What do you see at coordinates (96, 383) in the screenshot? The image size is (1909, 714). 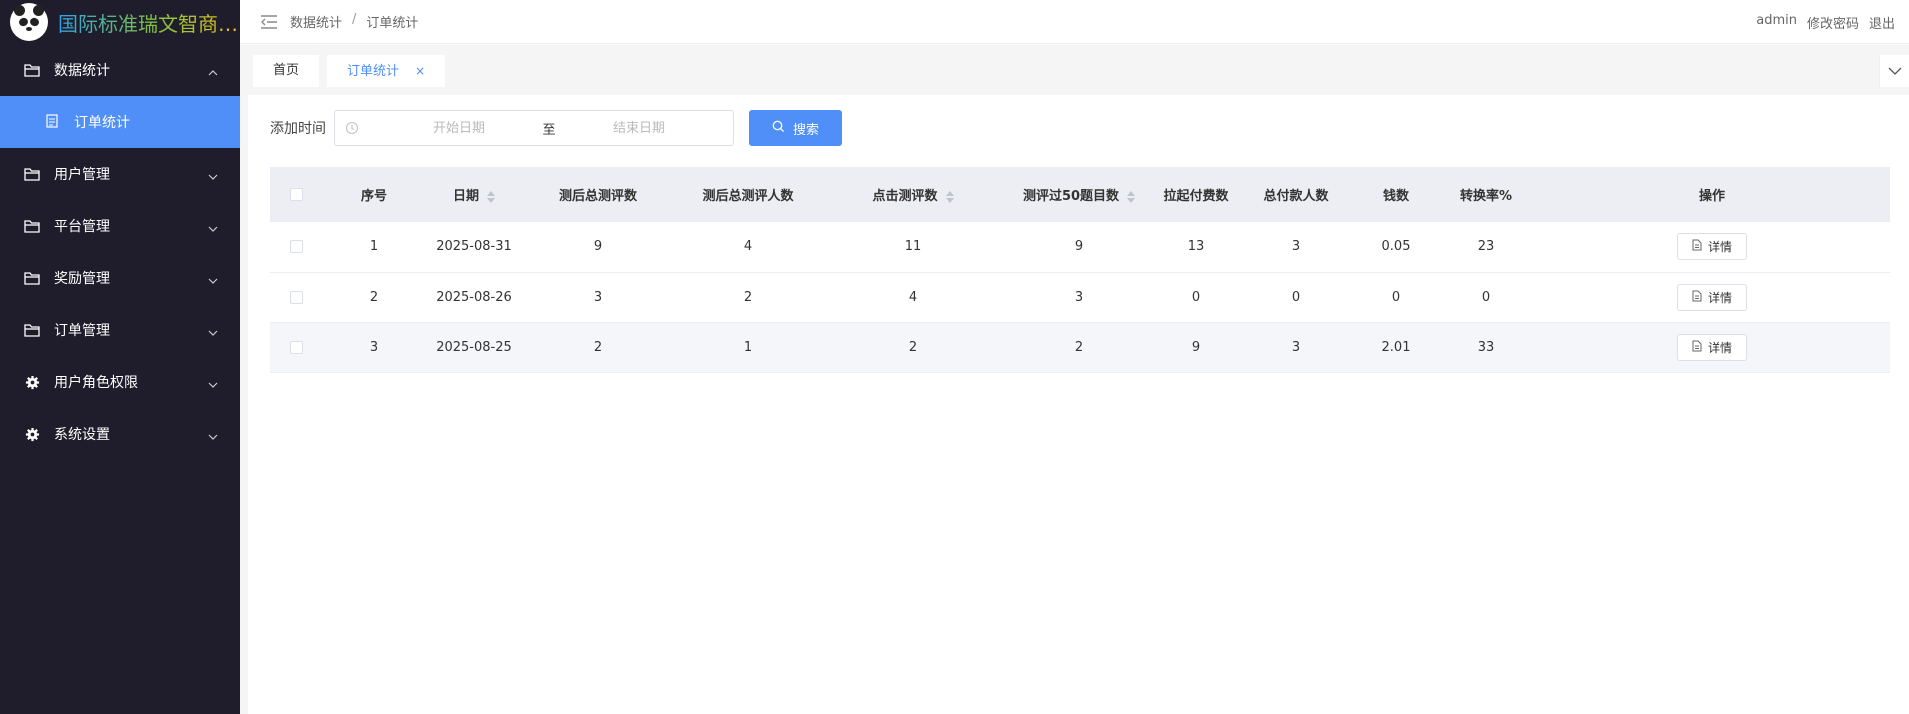 I see `sidebar-item-label: 用户角色权限` at bounding box center [96, 383].